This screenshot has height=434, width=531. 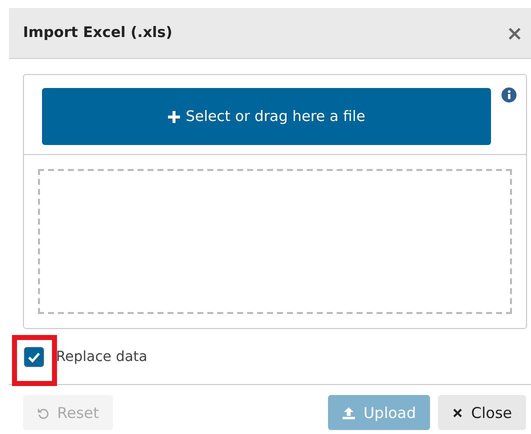 I want to click on close-icon, so click(x=458, y=413).